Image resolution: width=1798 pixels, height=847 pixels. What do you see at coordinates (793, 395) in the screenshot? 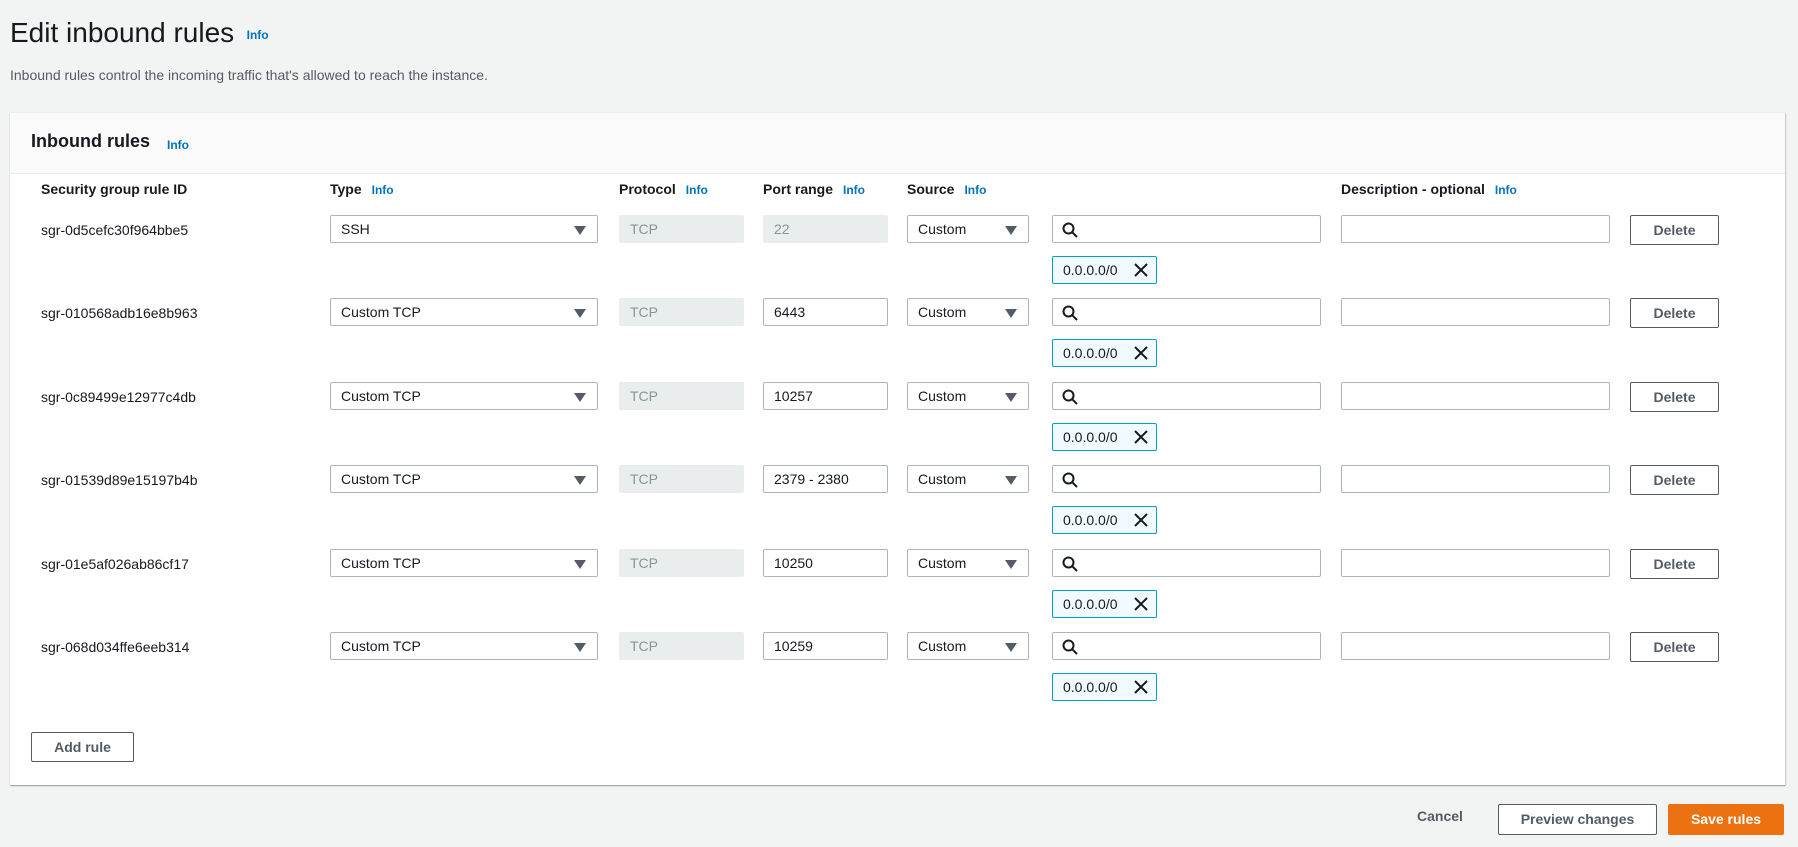
I see `port-range-value: 10257` at bounding box center [793, 395].